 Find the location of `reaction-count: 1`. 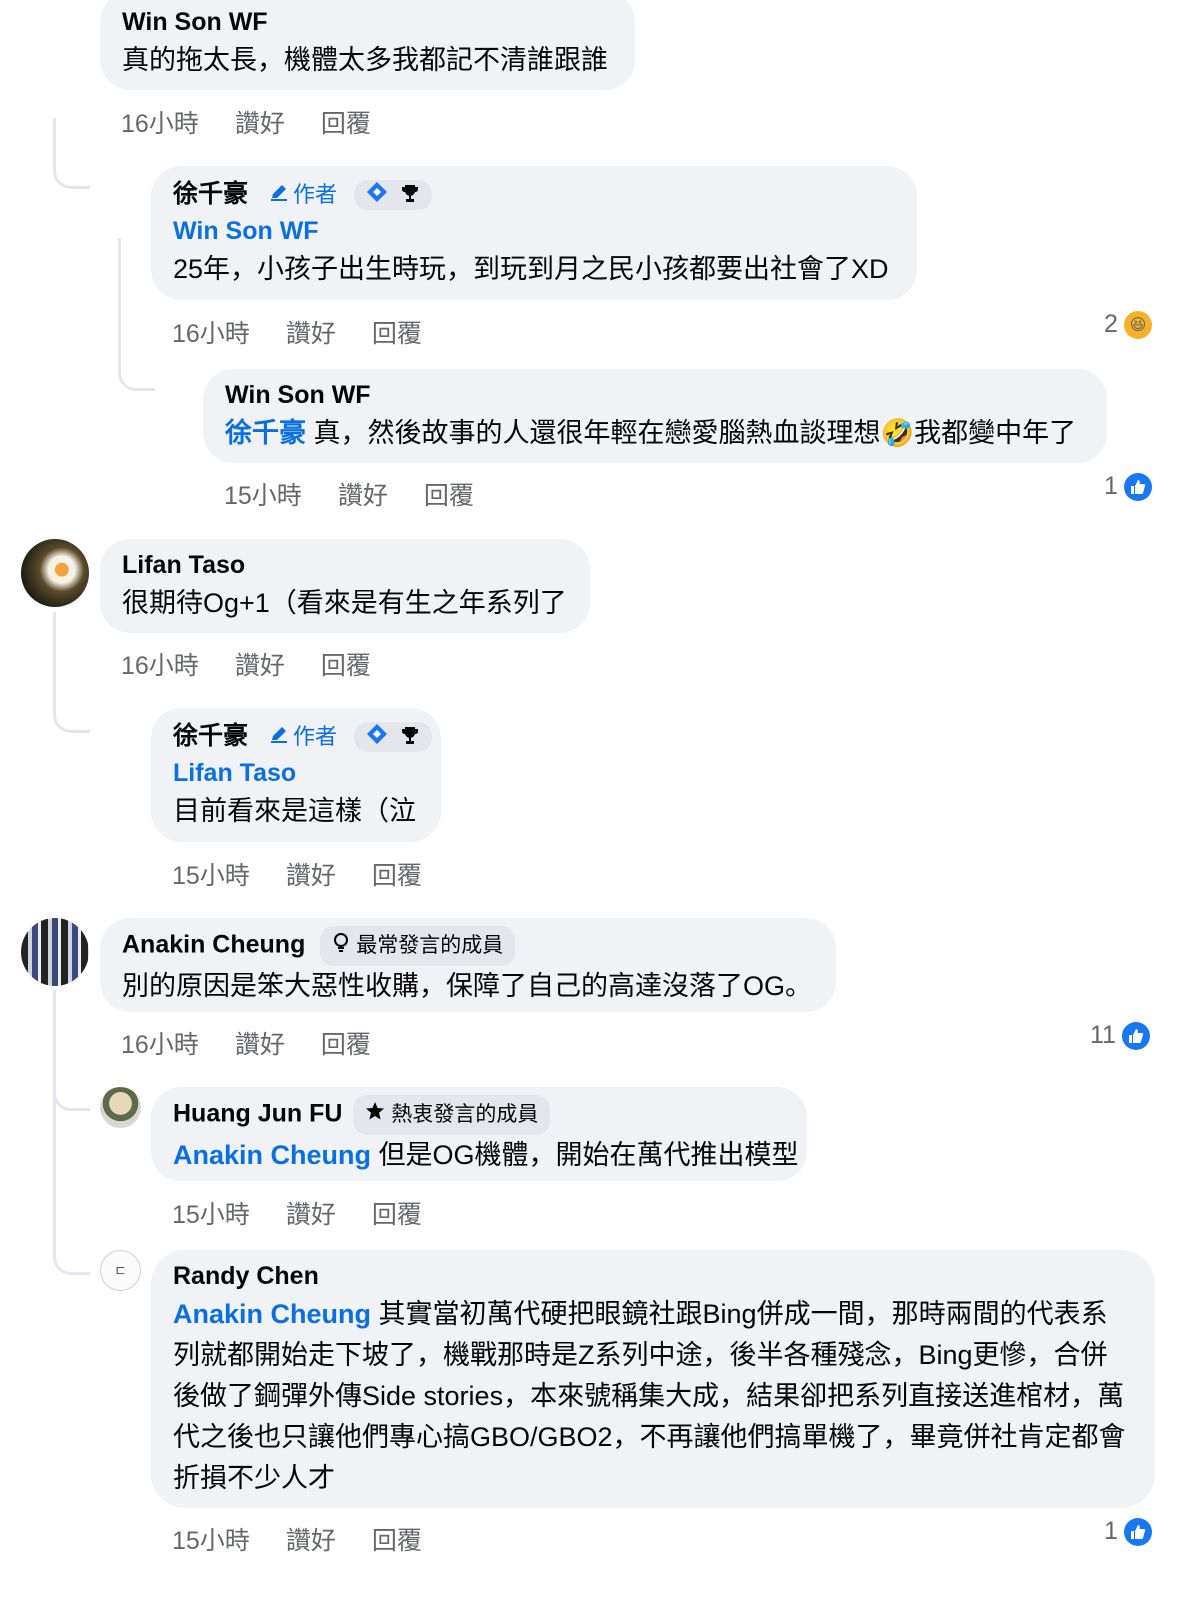

reaction-count: 1 is located at coordinates (1111, 1531).